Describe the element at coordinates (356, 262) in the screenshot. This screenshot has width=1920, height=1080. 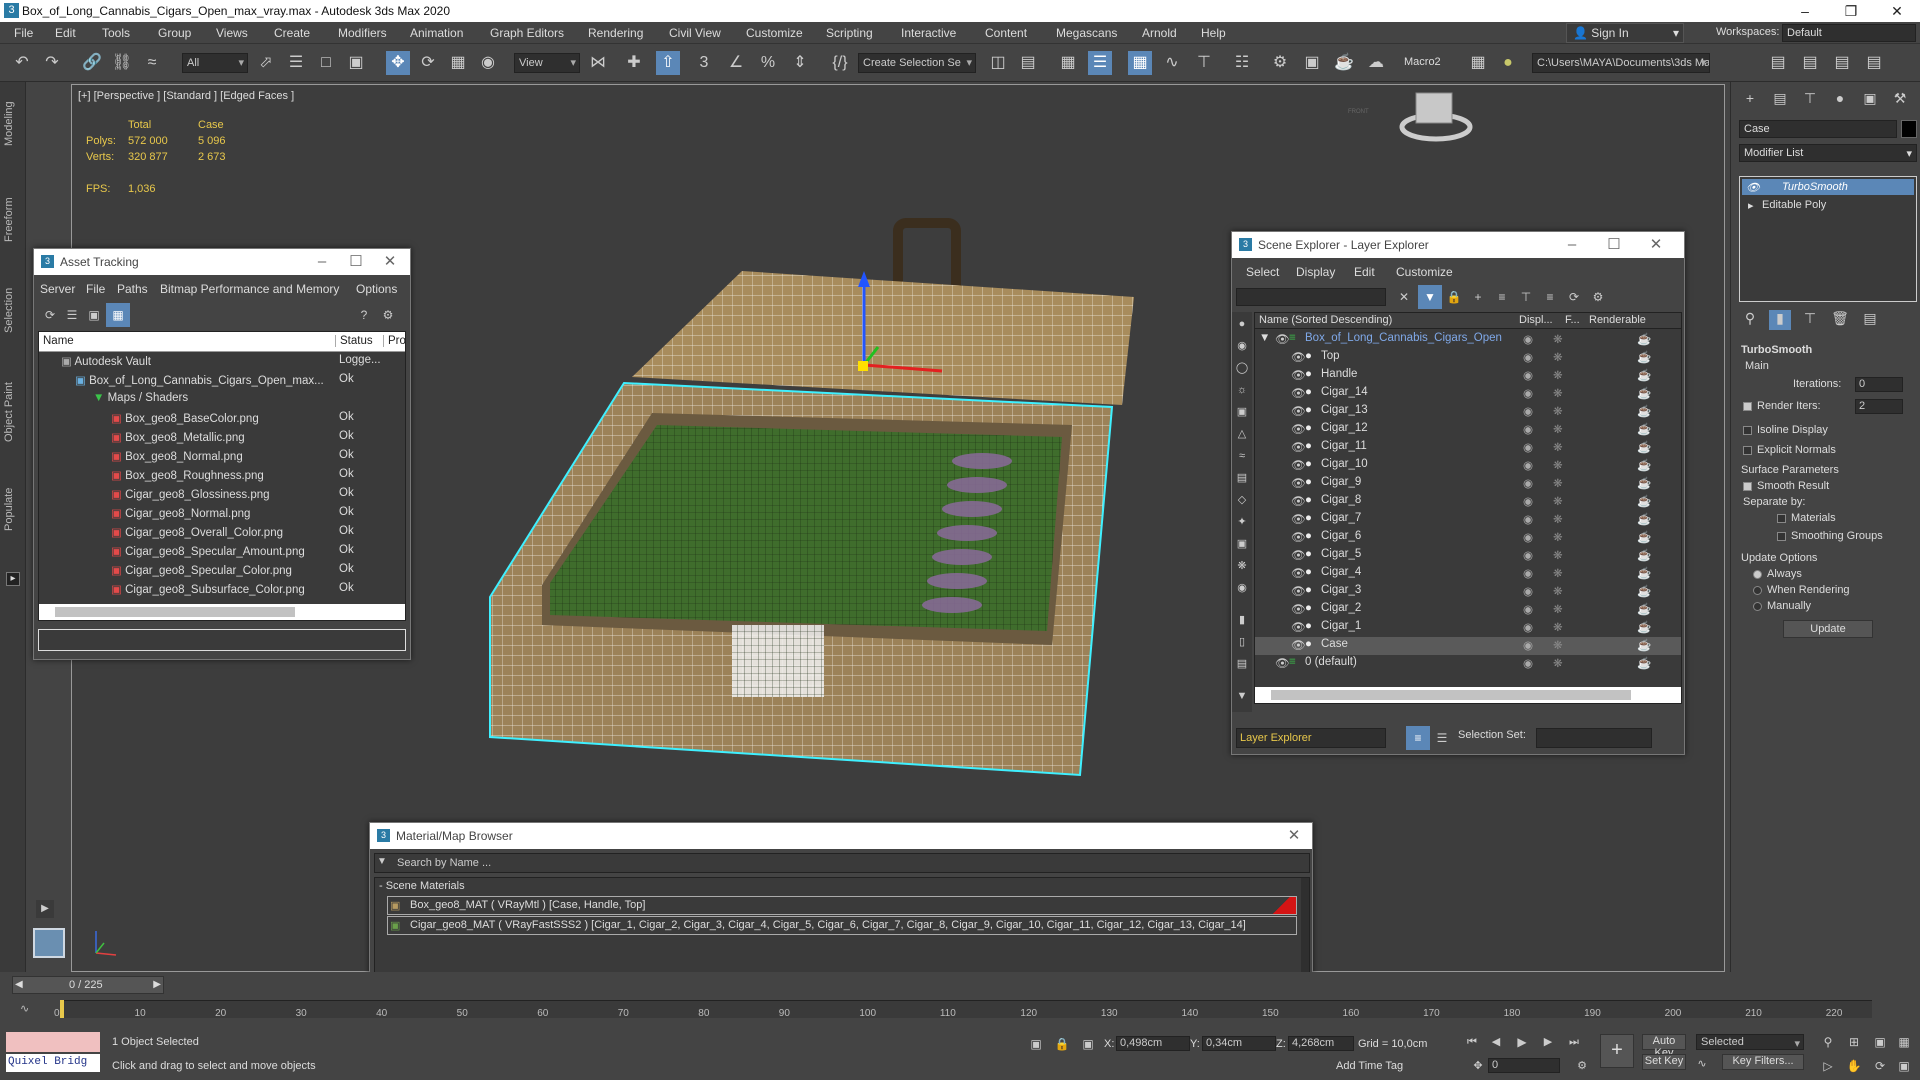
I see `at-maximize-icon: ☐` at that location.